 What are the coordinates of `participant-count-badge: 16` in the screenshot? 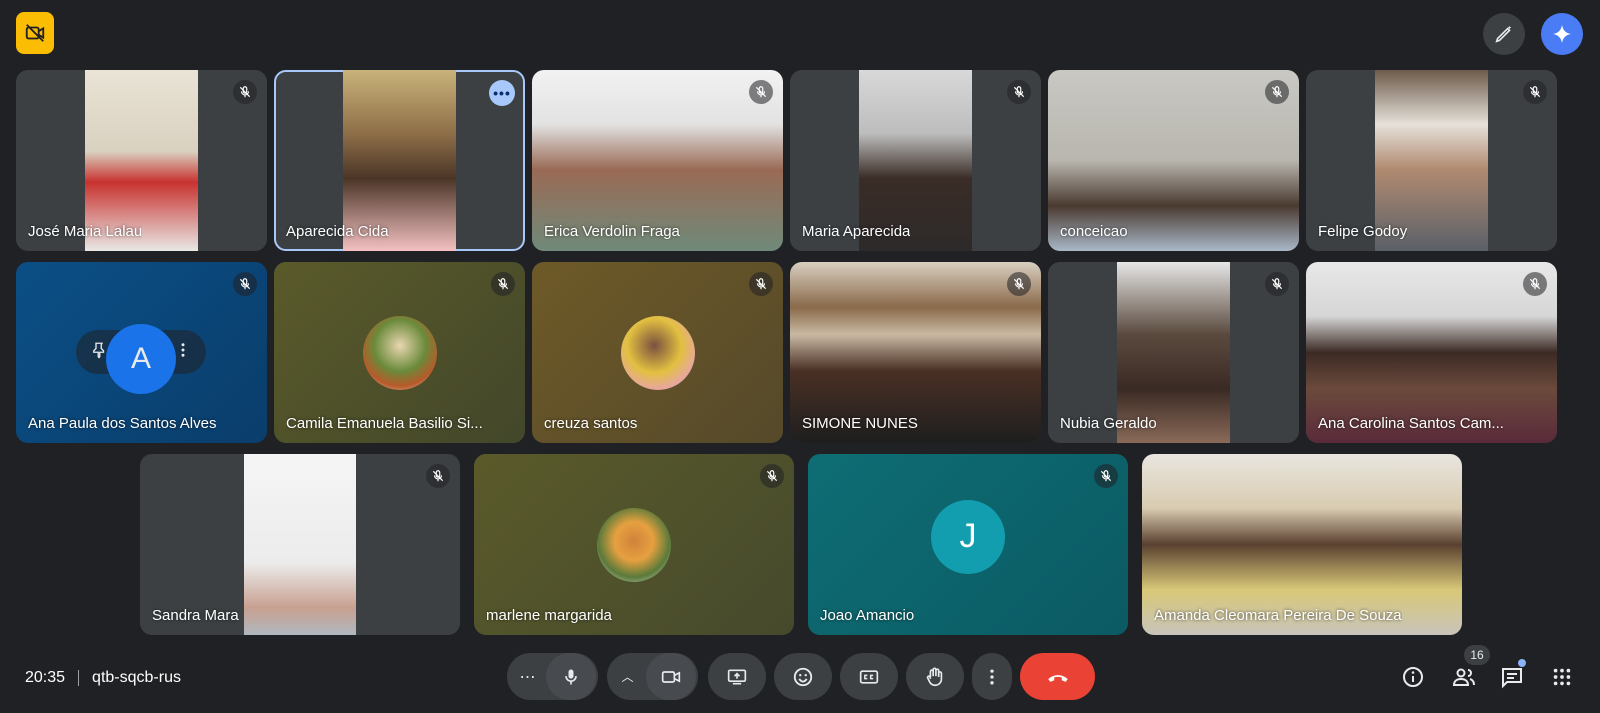 It's located at (1477, 655).